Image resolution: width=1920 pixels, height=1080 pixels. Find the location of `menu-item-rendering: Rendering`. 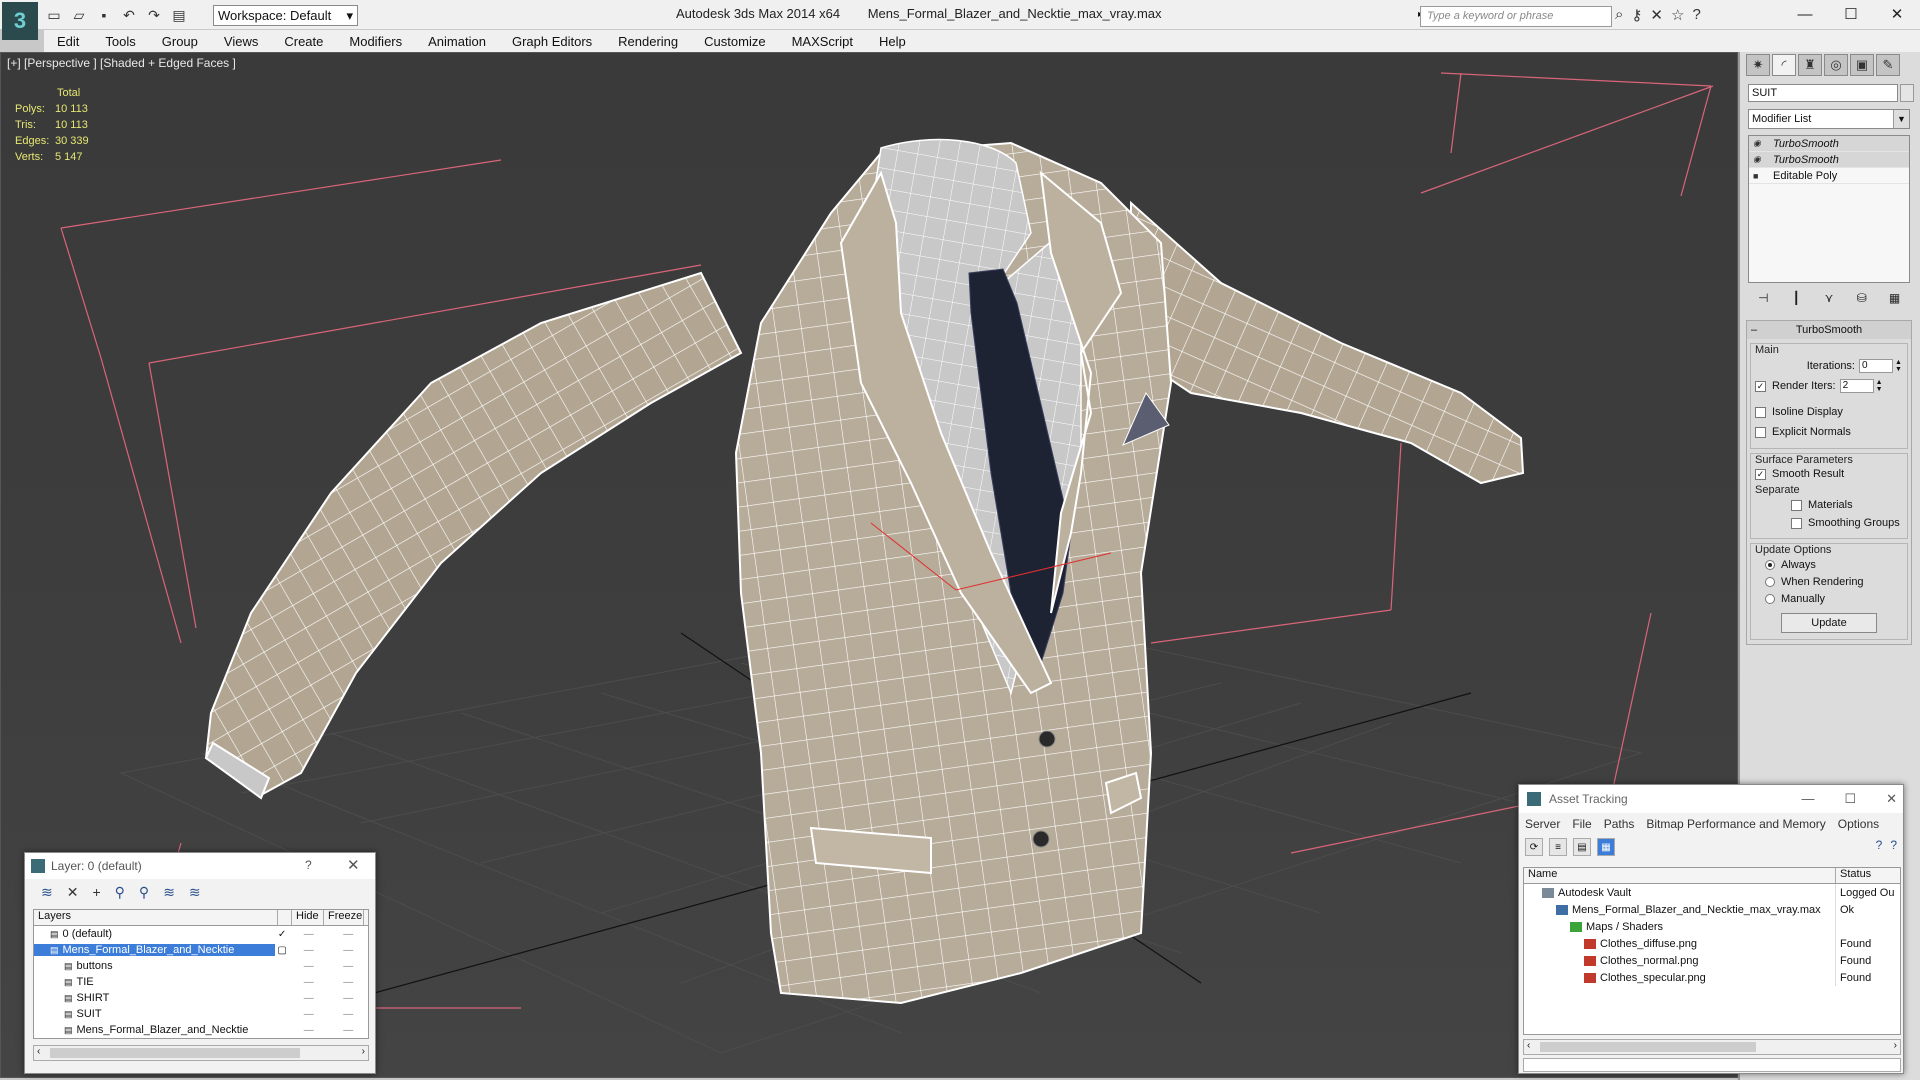

menu-item-rendering: Rendering is located at coordinates (648, 41).